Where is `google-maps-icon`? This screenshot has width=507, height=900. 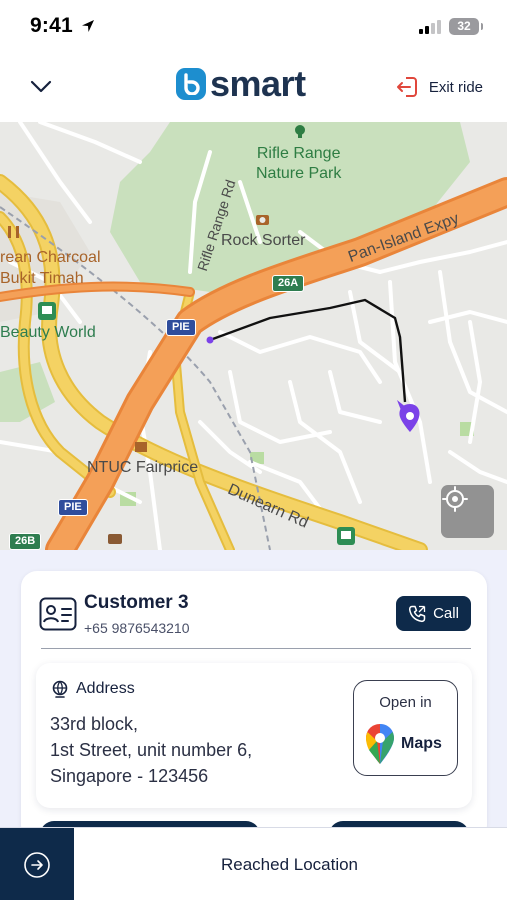 google-maps-icon is located at coordinates (380, 744).